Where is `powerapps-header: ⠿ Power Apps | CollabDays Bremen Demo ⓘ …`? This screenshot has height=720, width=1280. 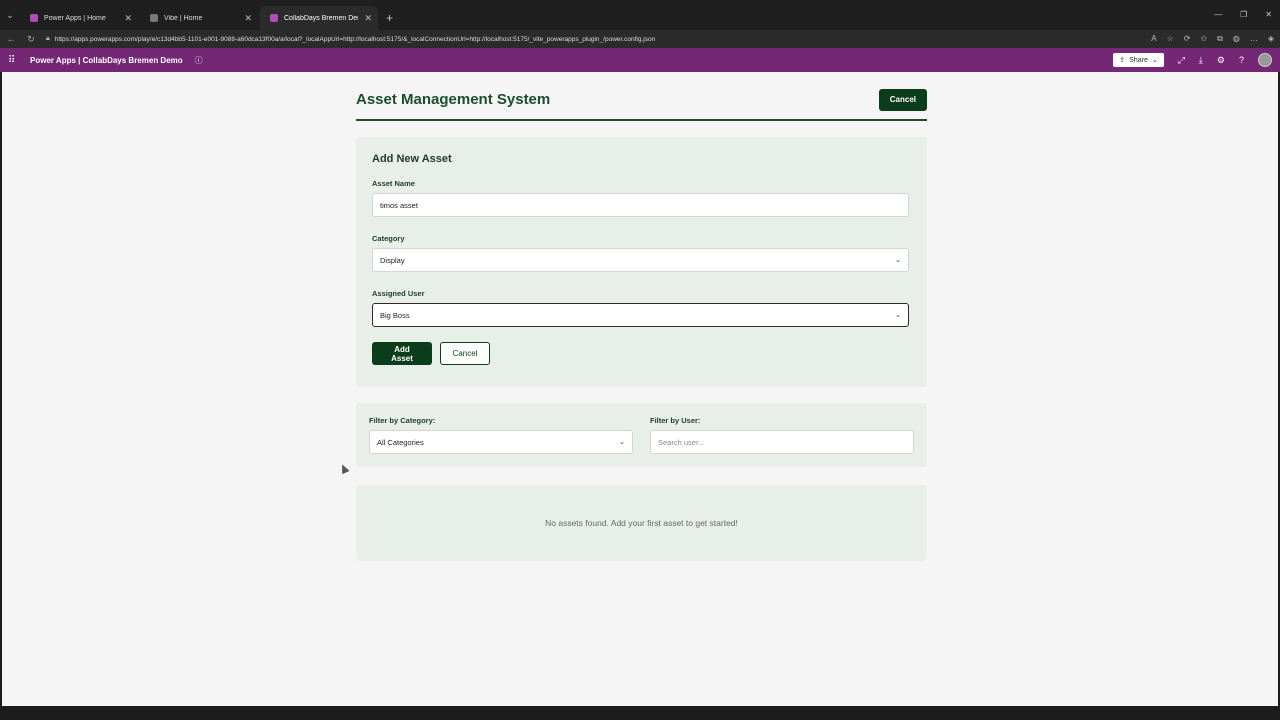
powerapps-header: ⠿ Power Apps | CollabDays Bremen Demo ⓘ … is located at coordinates (640, 60).